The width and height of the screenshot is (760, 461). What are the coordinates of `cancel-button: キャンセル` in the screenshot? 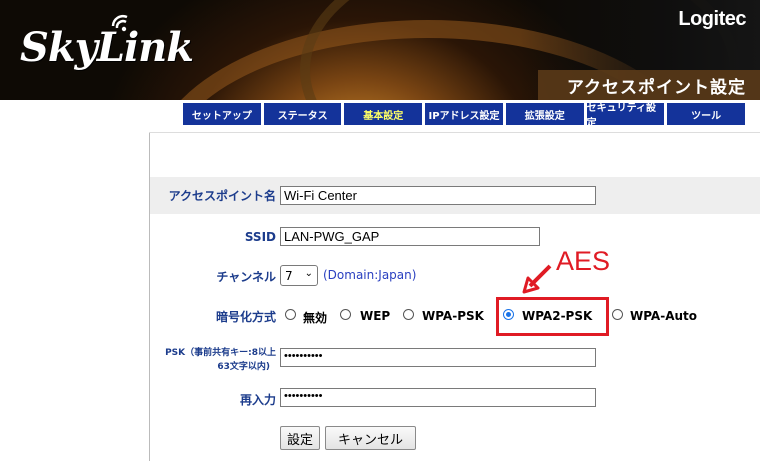 It's located at (370, 438).